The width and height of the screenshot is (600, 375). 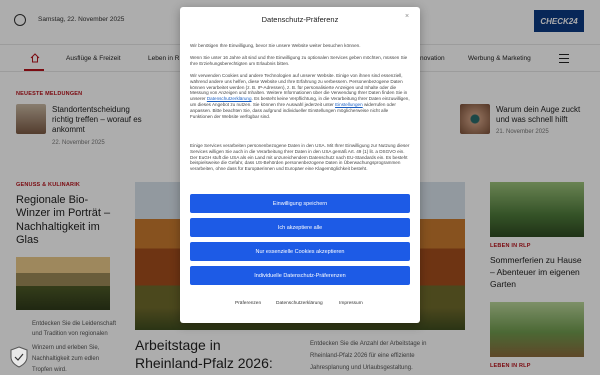 What do you see at coordinates (300, 19) in the screenshot?
I see `dialog-title: Datenschutz-Präferenz` at bounding box center [300, 19].